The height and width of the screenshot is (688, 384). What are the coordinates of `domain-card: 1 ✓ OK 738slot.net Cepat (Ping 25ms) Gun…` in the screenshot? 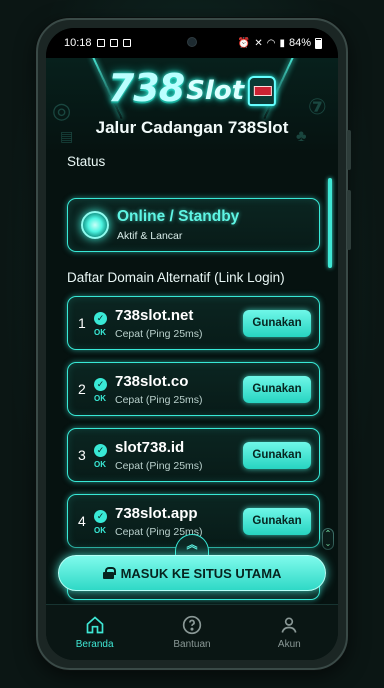 It's located at (193, 323).